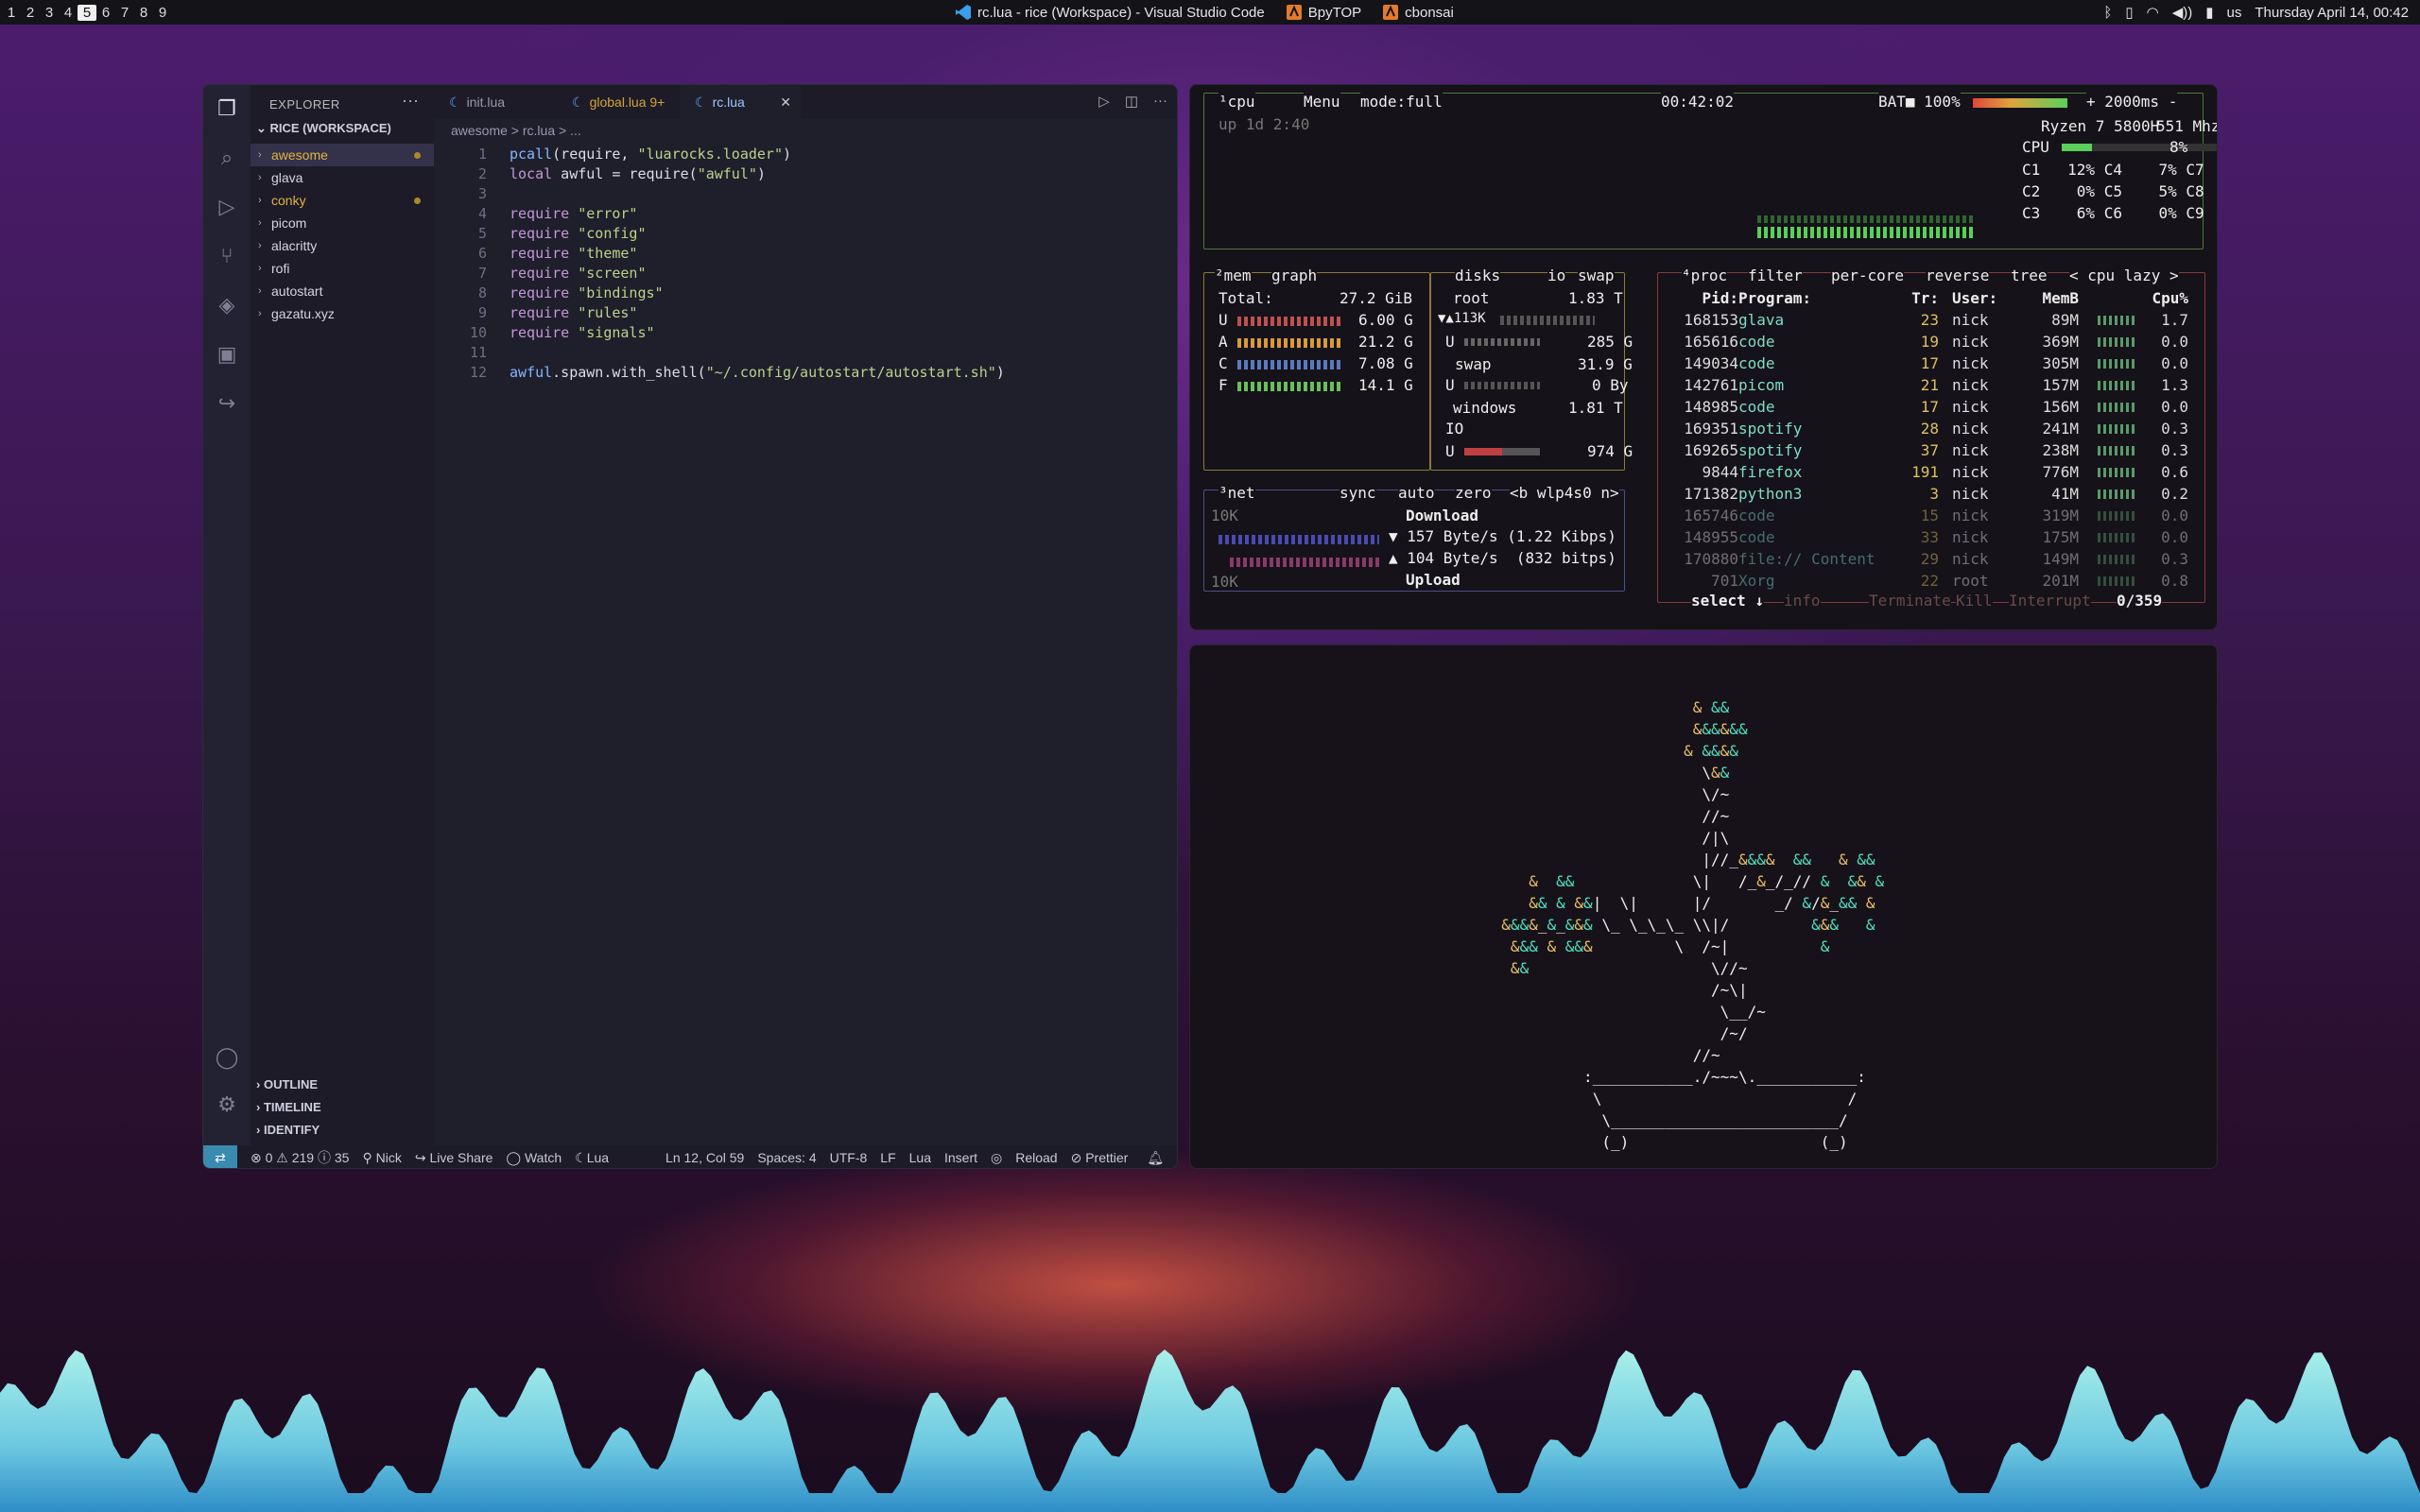 Image resolution: width=2420 pixels, height=1512 pixels. What do you see at coordinates (578, 273) in the screenshot?
I see `code-line: require "screen"` at bounding box center [578, 273].